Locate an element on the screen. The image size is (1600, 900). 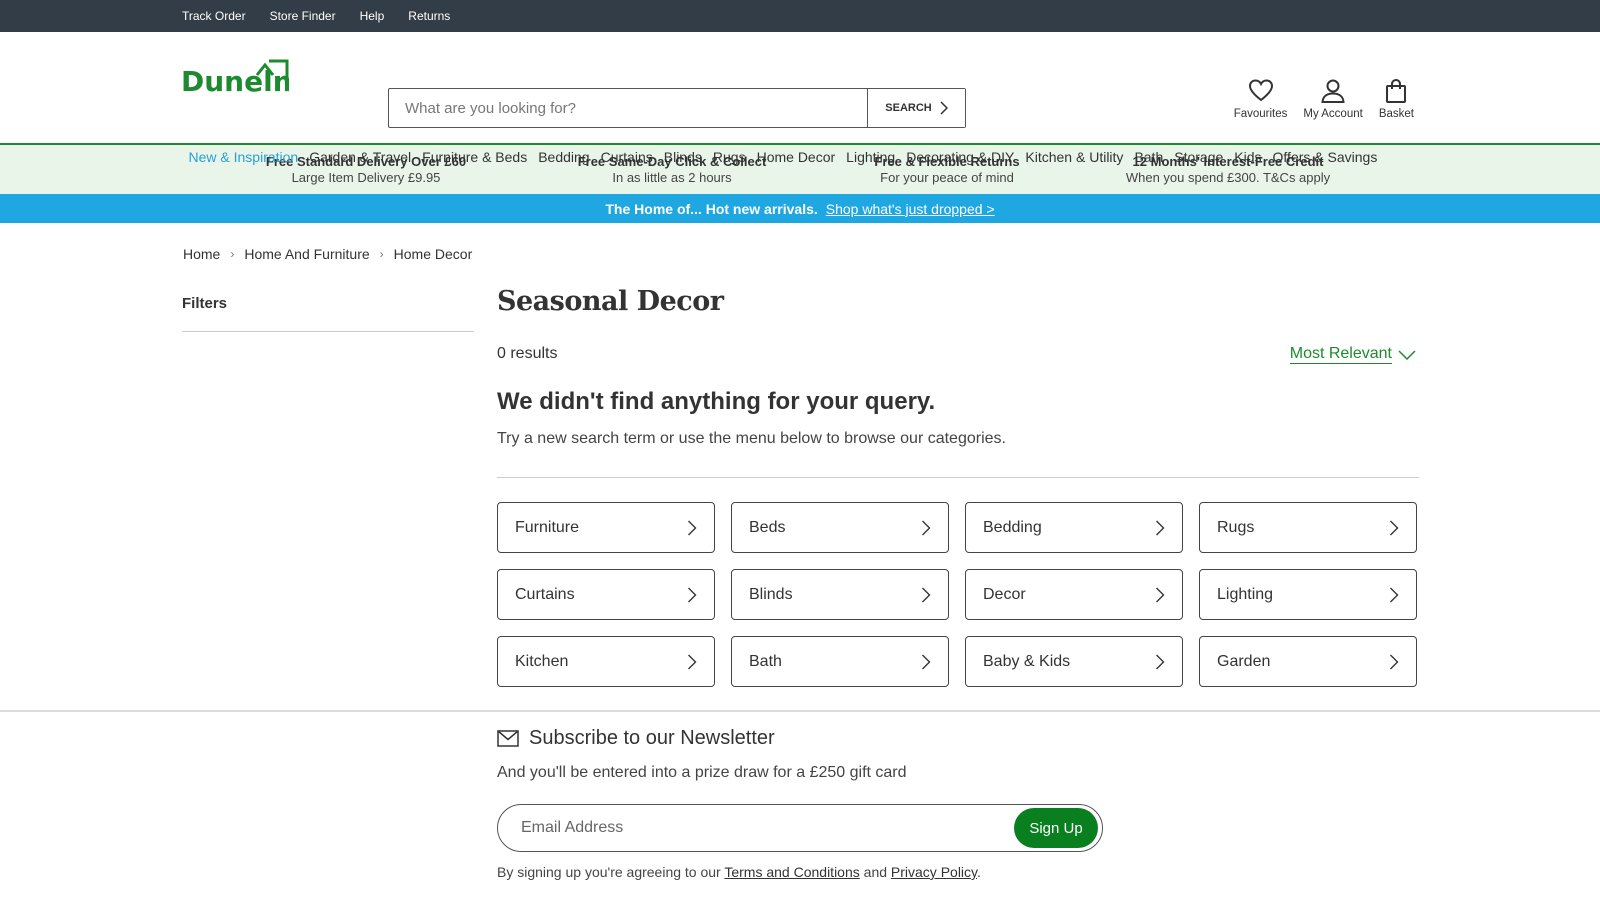
breadcrumb-home-decor: Home Decor is located at coordinates (433, 254).